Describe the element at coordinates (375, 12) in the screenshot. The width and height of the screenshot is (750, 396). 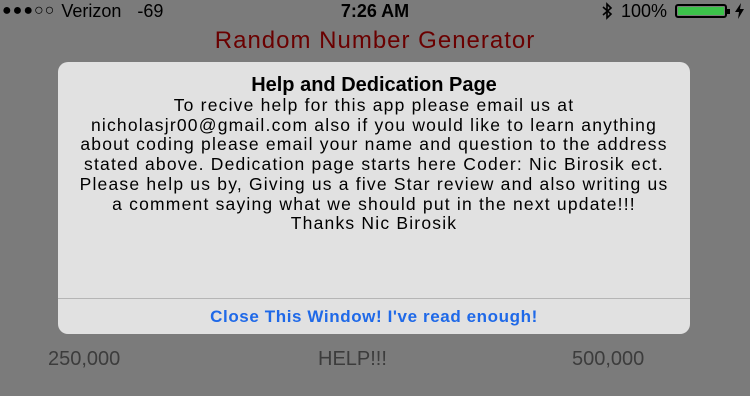
I see `status-bar: ●●●○○ Verizon -69 7:26 AM 100%` at that location.